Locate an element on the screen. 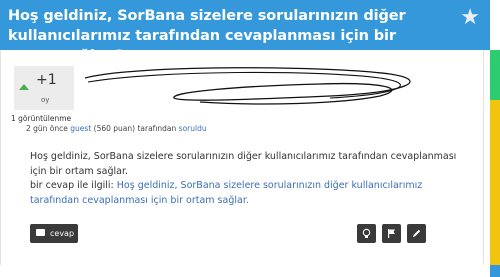  ask-related-button is located at coordinates (366, 233).